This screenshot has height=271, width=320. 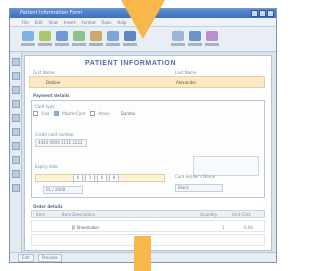 I want to click on copy-button, so click(x=113, y=39).